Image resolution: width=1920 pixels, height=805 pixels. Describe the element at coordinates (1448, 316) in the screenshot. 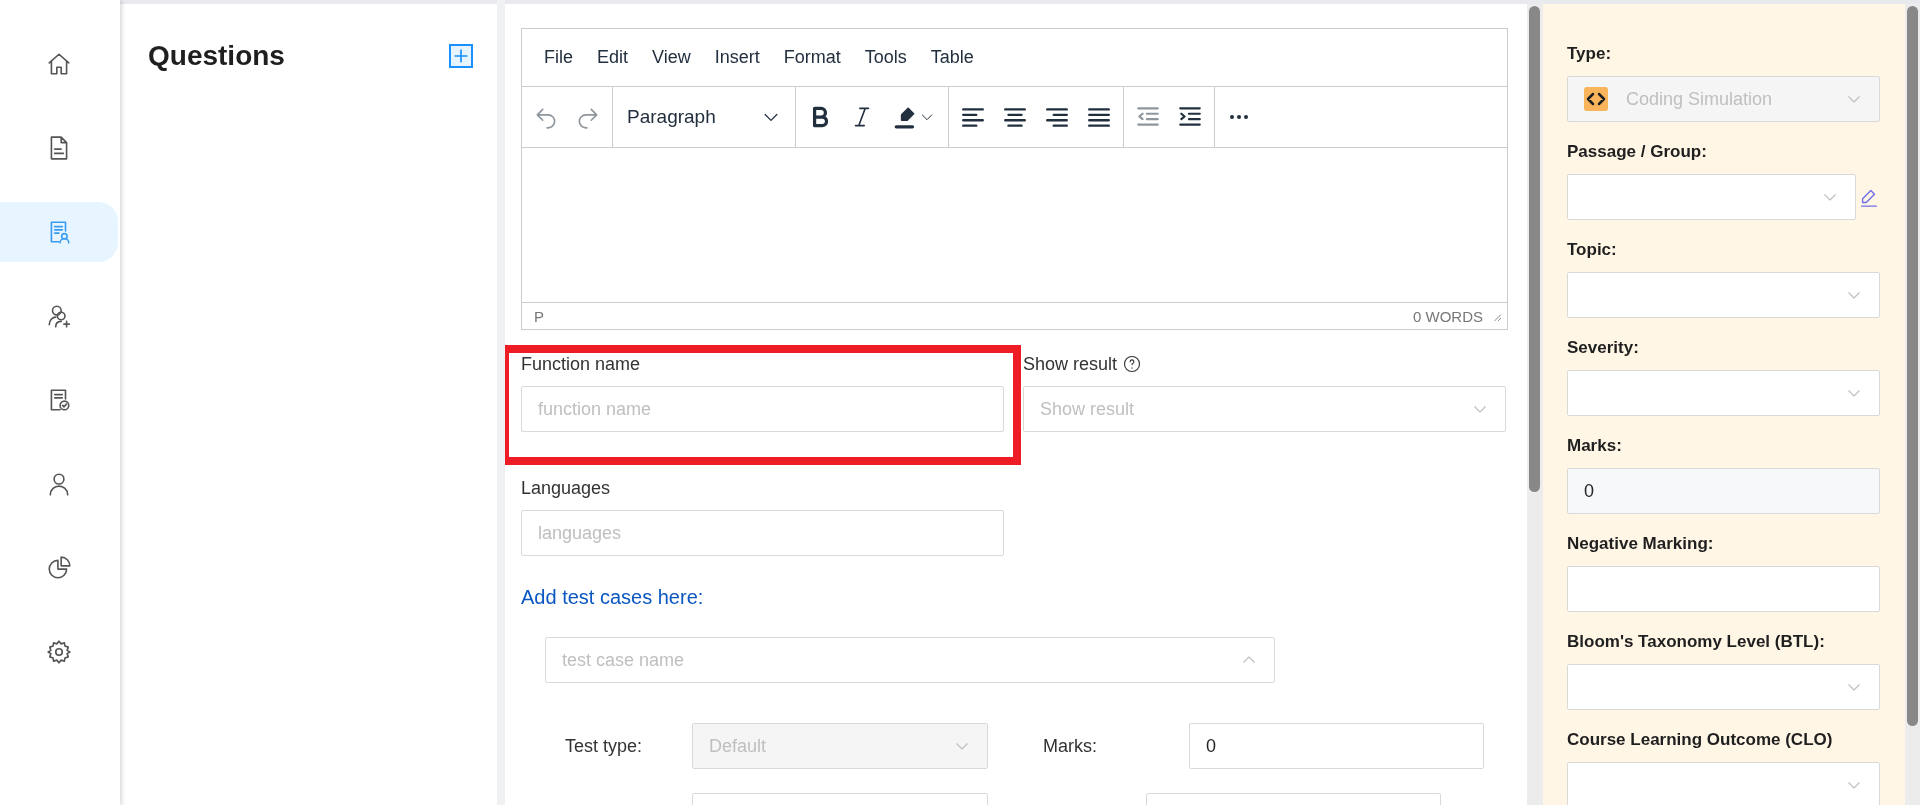

I see `word-count: 0 WORDS` at that location.